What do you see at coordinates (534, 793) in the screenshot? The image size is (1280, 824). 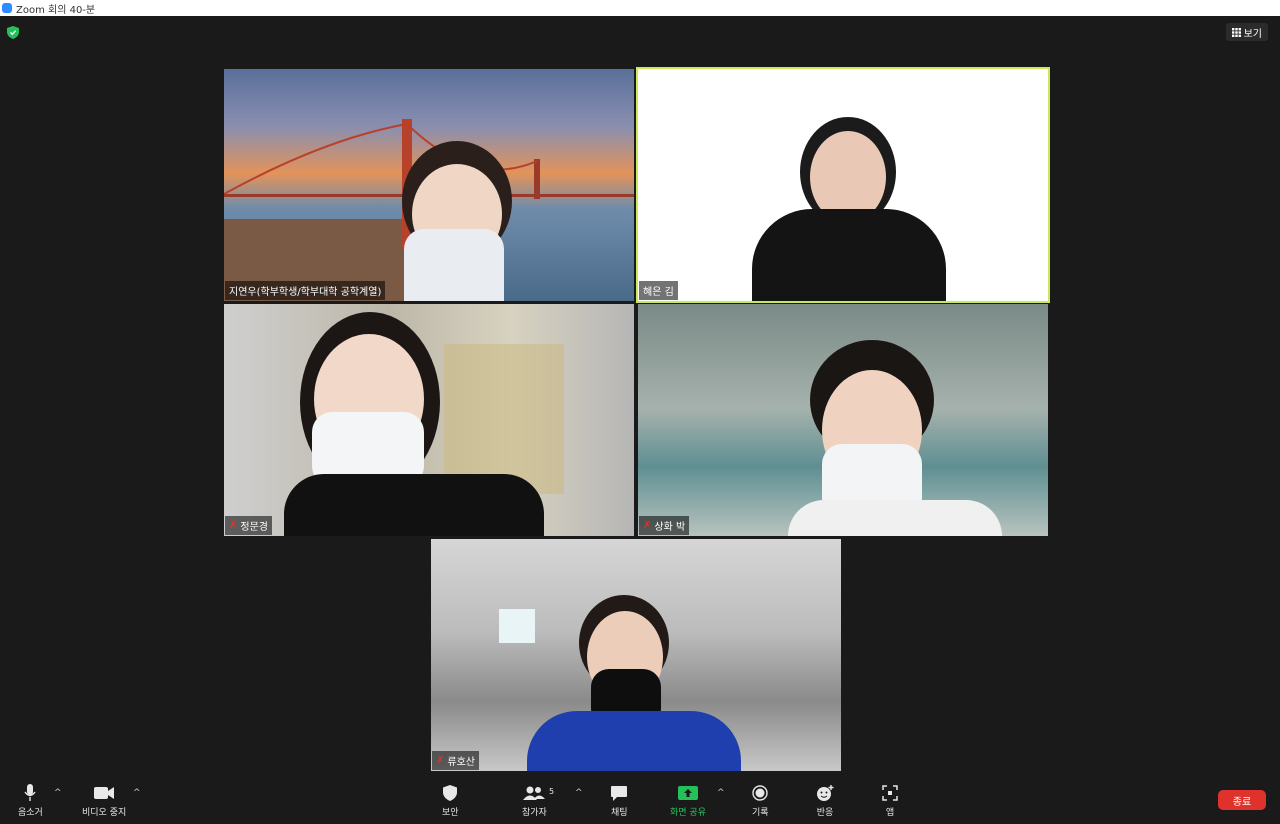 I see `participants-icon` at bounding box center [534, 793].